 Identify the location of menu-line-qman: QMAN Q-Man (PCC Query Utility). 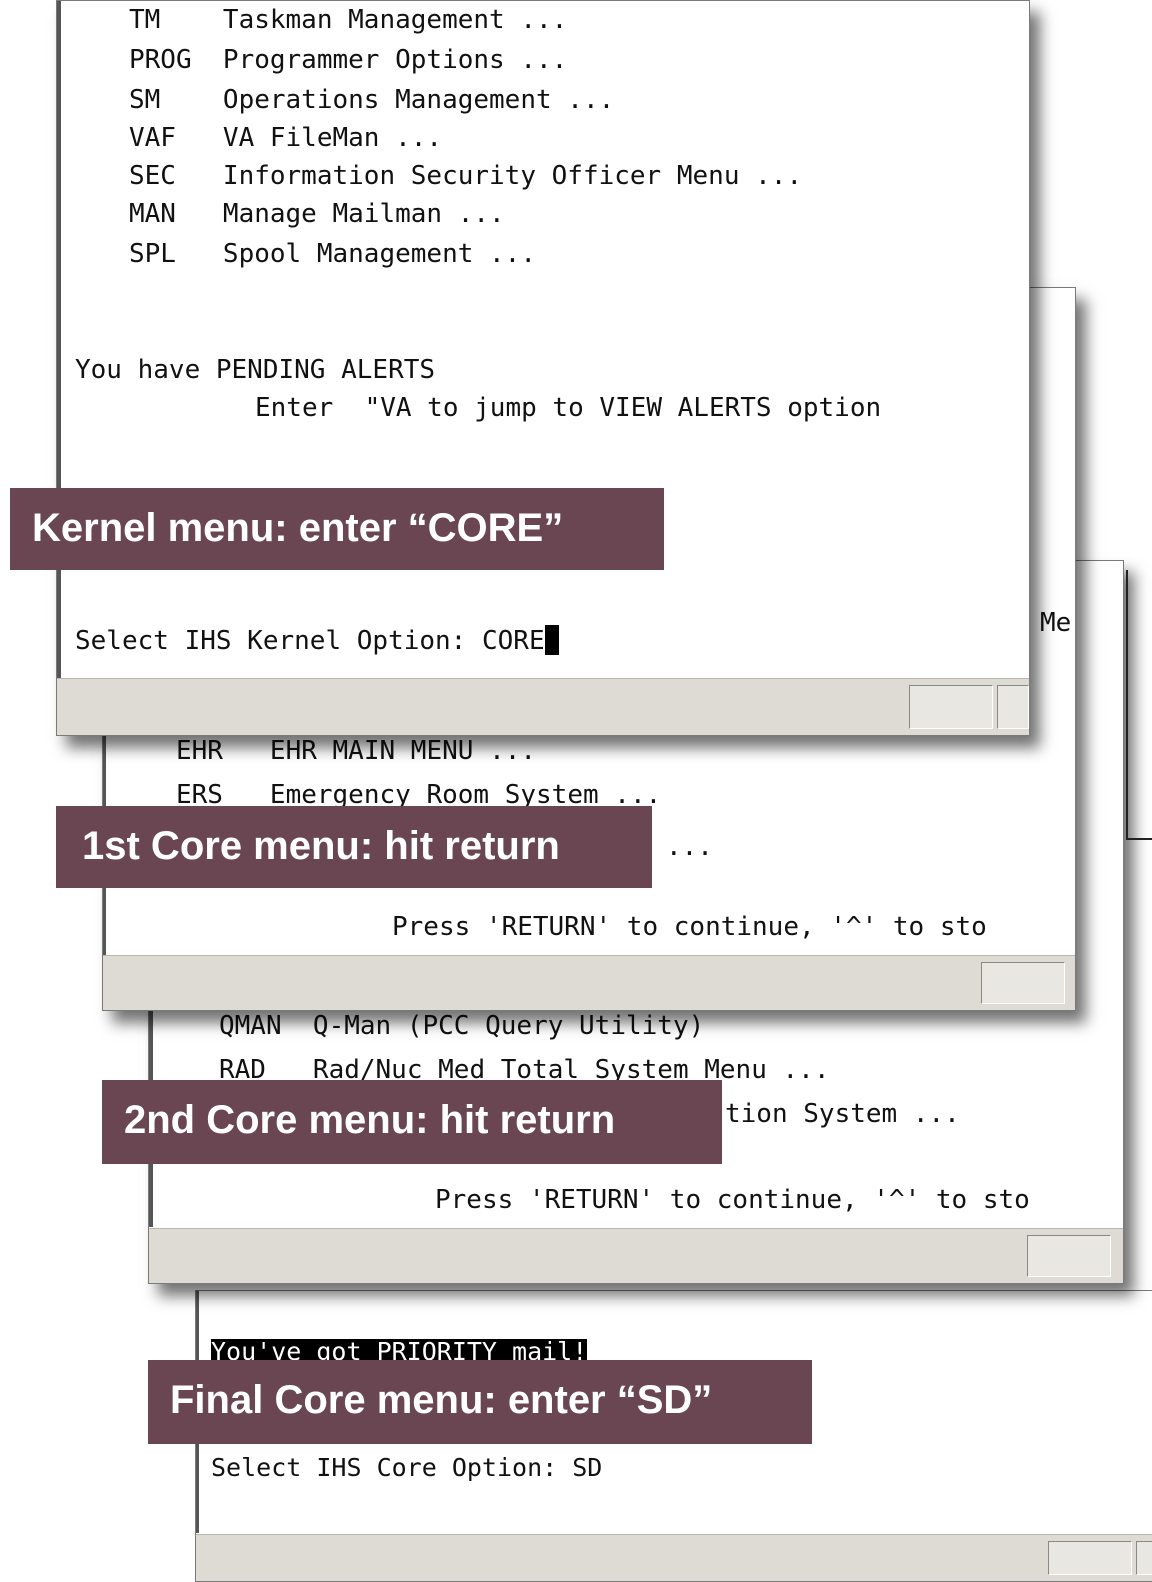
(462, 1026).